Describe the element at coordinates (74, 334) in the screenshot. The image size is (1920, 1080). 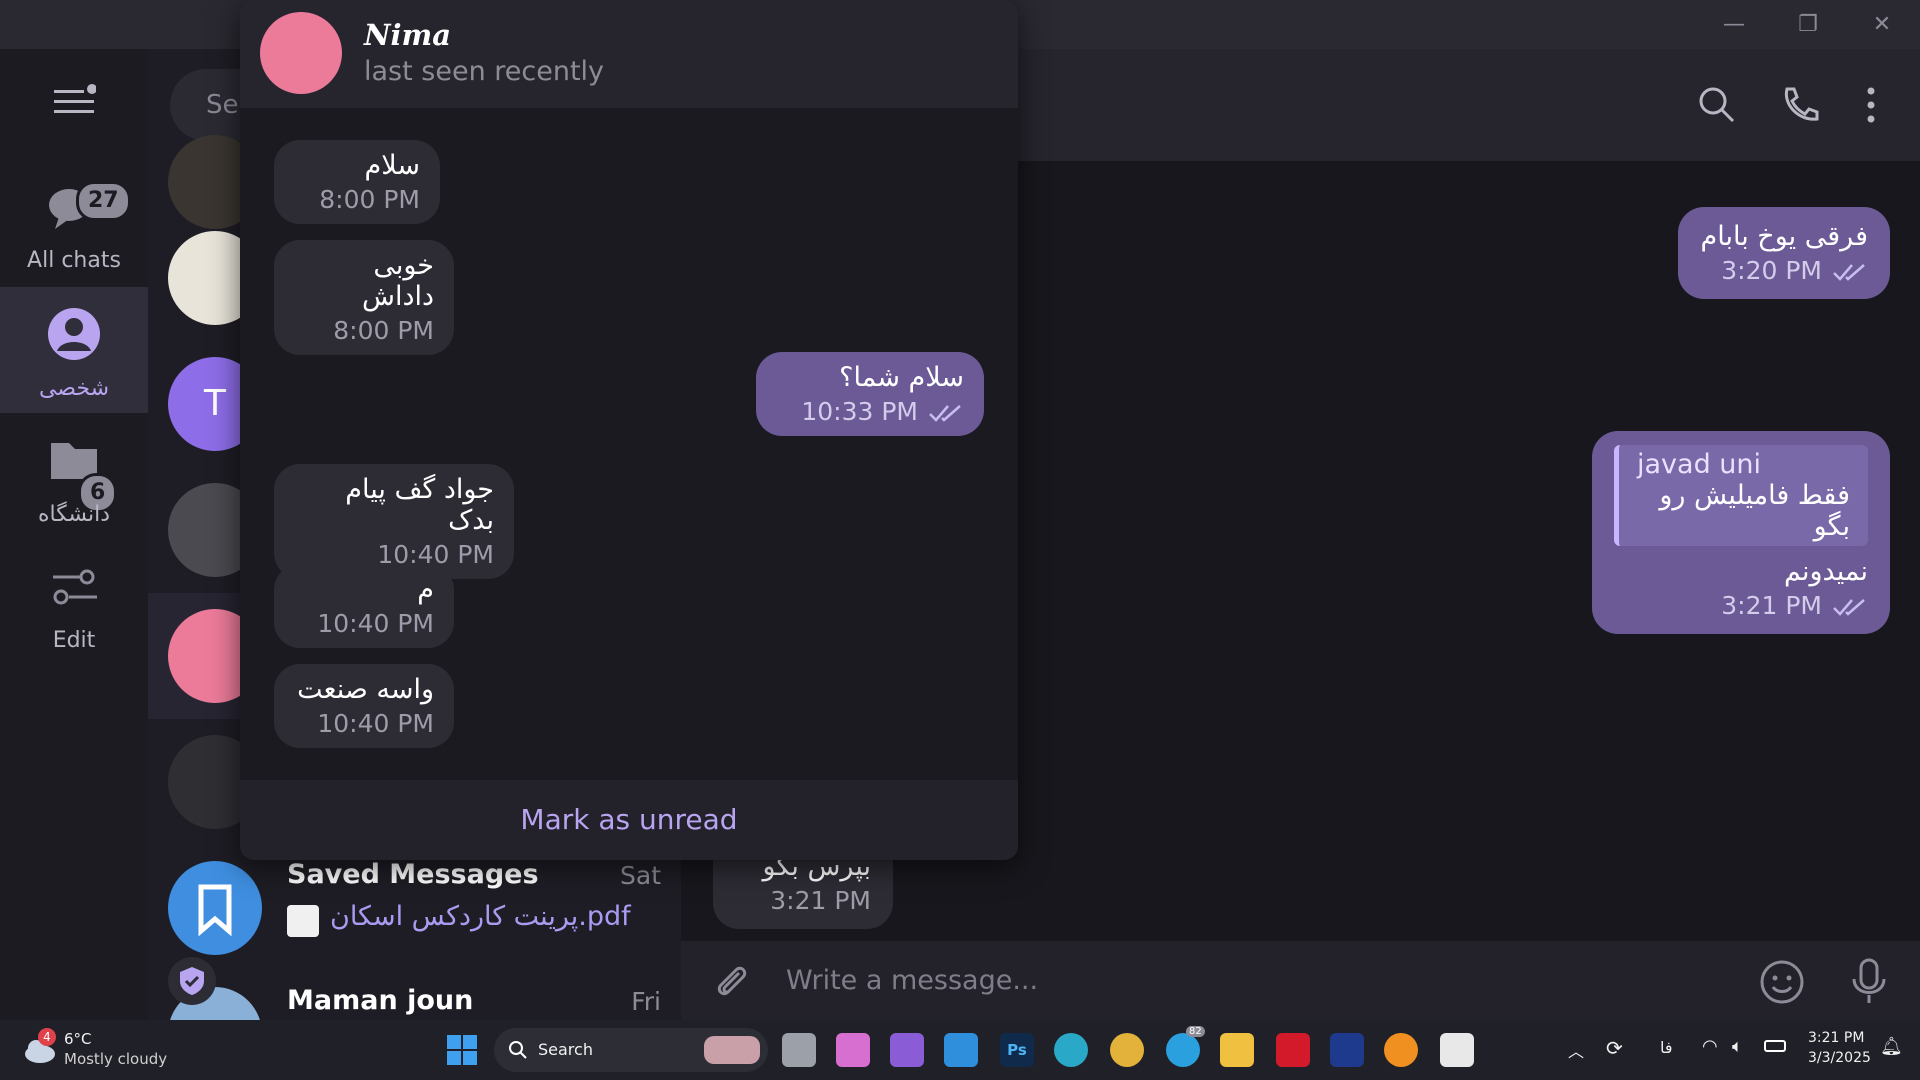
I see `person-icon` at that location.